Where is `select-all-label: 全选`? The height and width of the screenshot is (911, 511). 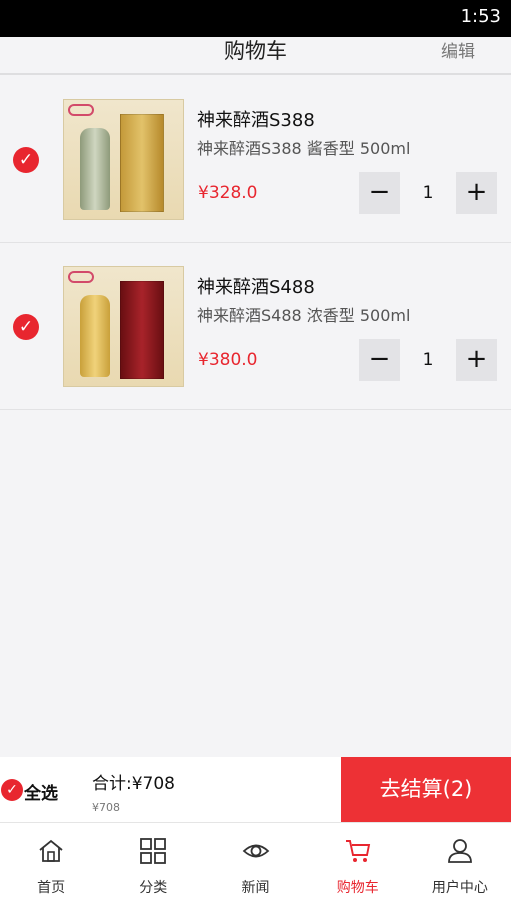
select-all-label: 全选 is located at coordinates (41, 791).